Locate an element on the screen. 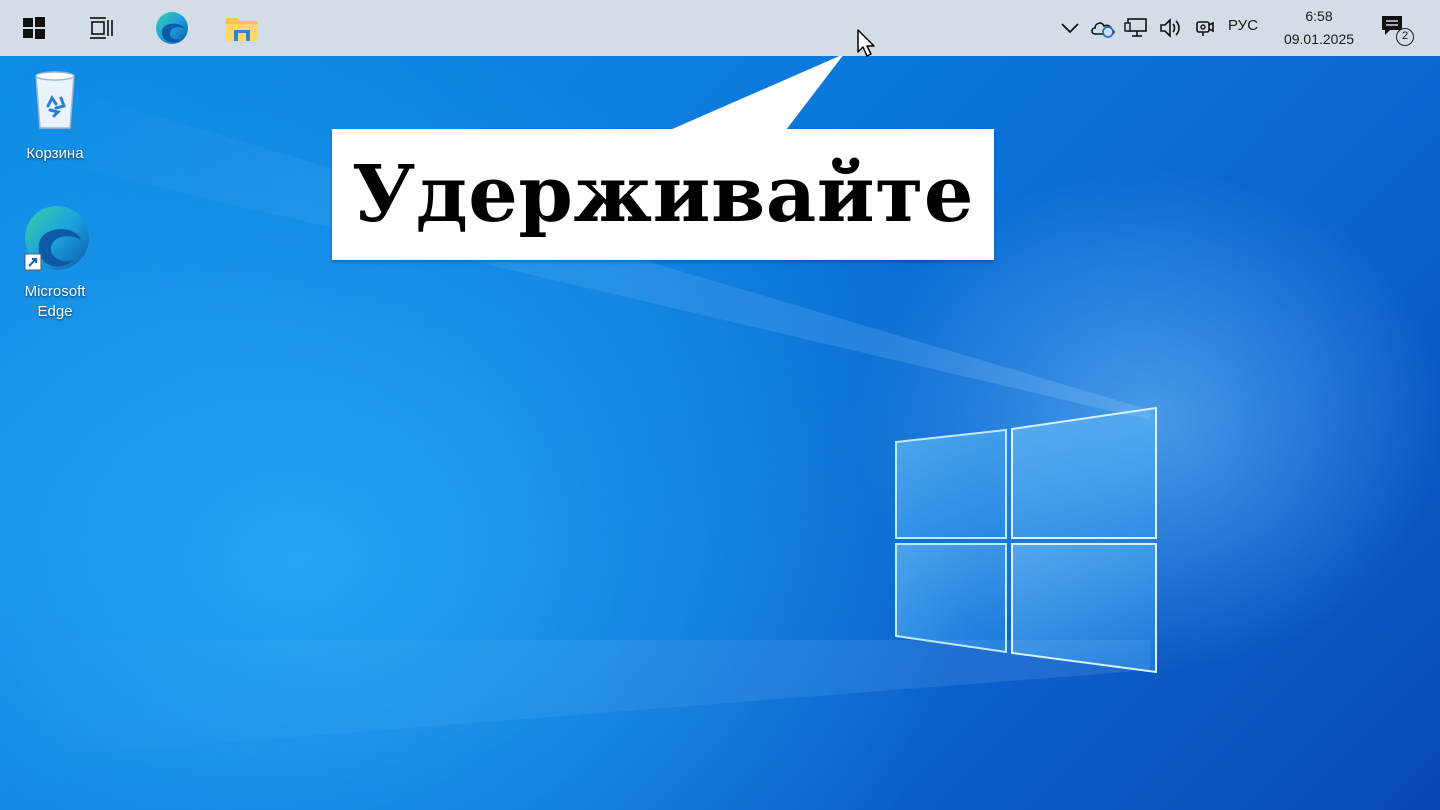 Image resolution: width=1440 pixels, height=810 pixels. start-button is located at coordinates (34, 28).